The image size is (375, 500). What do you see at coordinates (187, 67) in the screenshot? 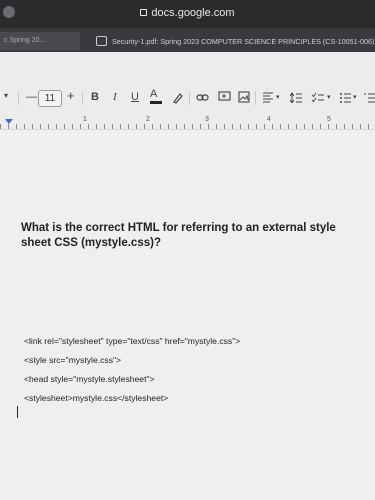
I see `docs-header-area` at bounding box center [187, 67].